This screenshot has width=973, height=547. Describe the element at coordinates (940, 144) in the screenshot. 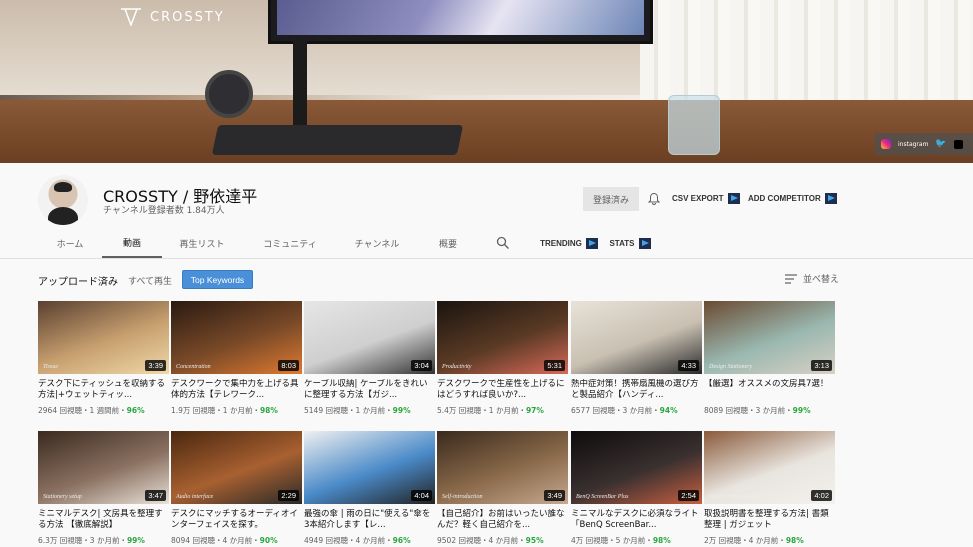

I see `twitter-icon: 🐦` at that location.